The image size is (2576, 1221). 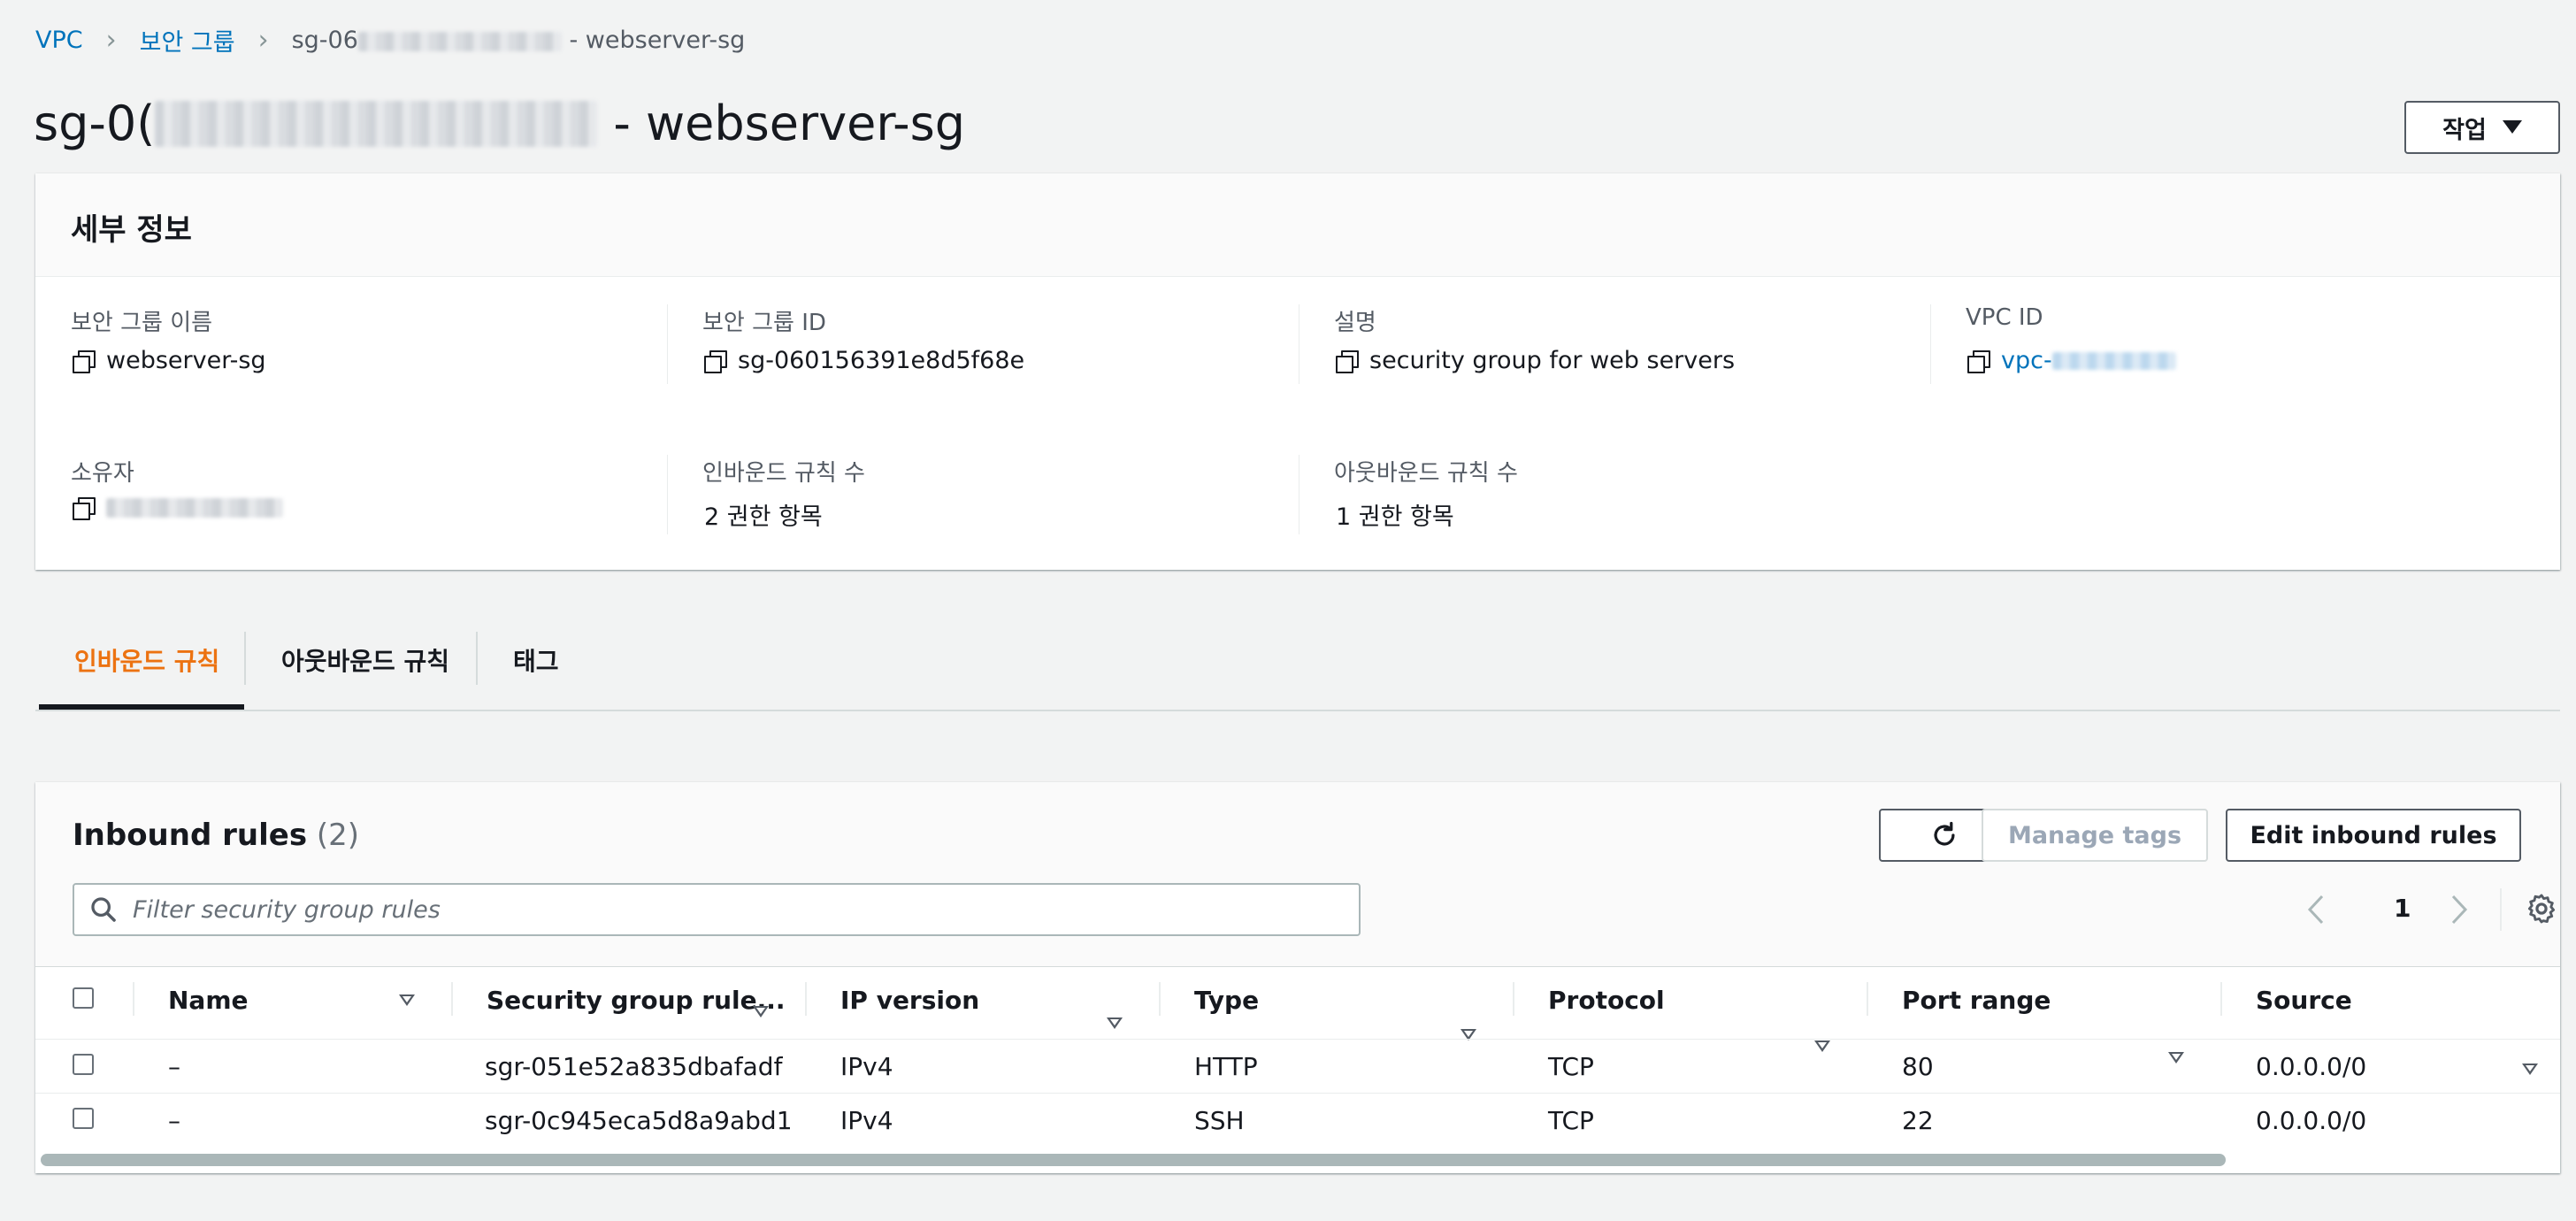 What do you see at coordinates (717, 909) in the screenshot?
I see `filter-input: Filter security group rules` at bounding box center [717, 909].